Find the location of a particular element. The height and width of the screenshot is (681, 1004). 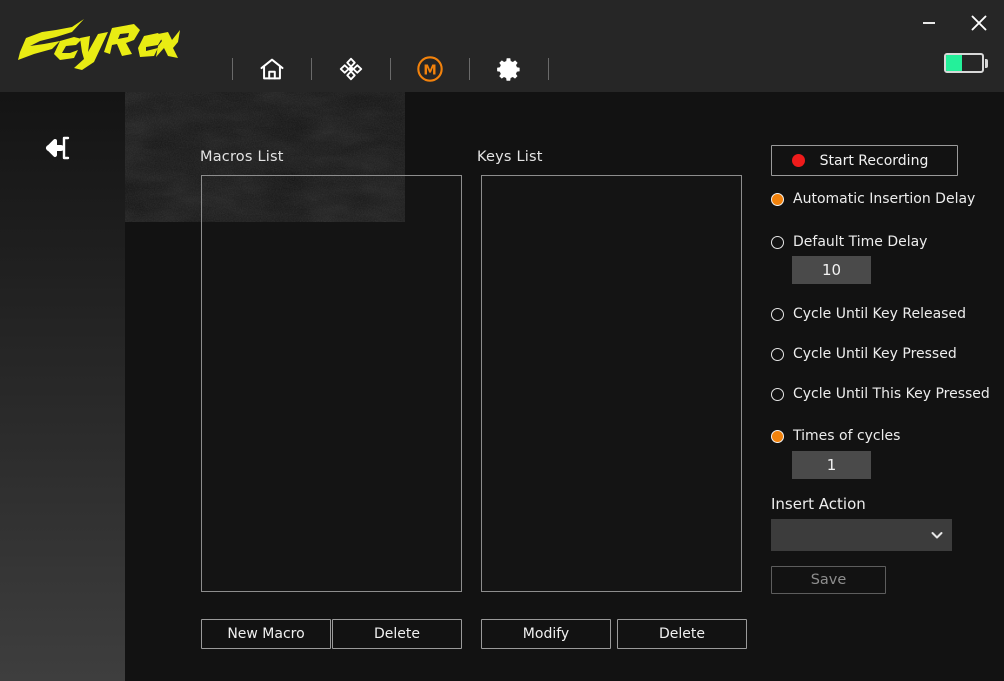

insert-action-label: Insert Action is located at coordinates (818, 504).